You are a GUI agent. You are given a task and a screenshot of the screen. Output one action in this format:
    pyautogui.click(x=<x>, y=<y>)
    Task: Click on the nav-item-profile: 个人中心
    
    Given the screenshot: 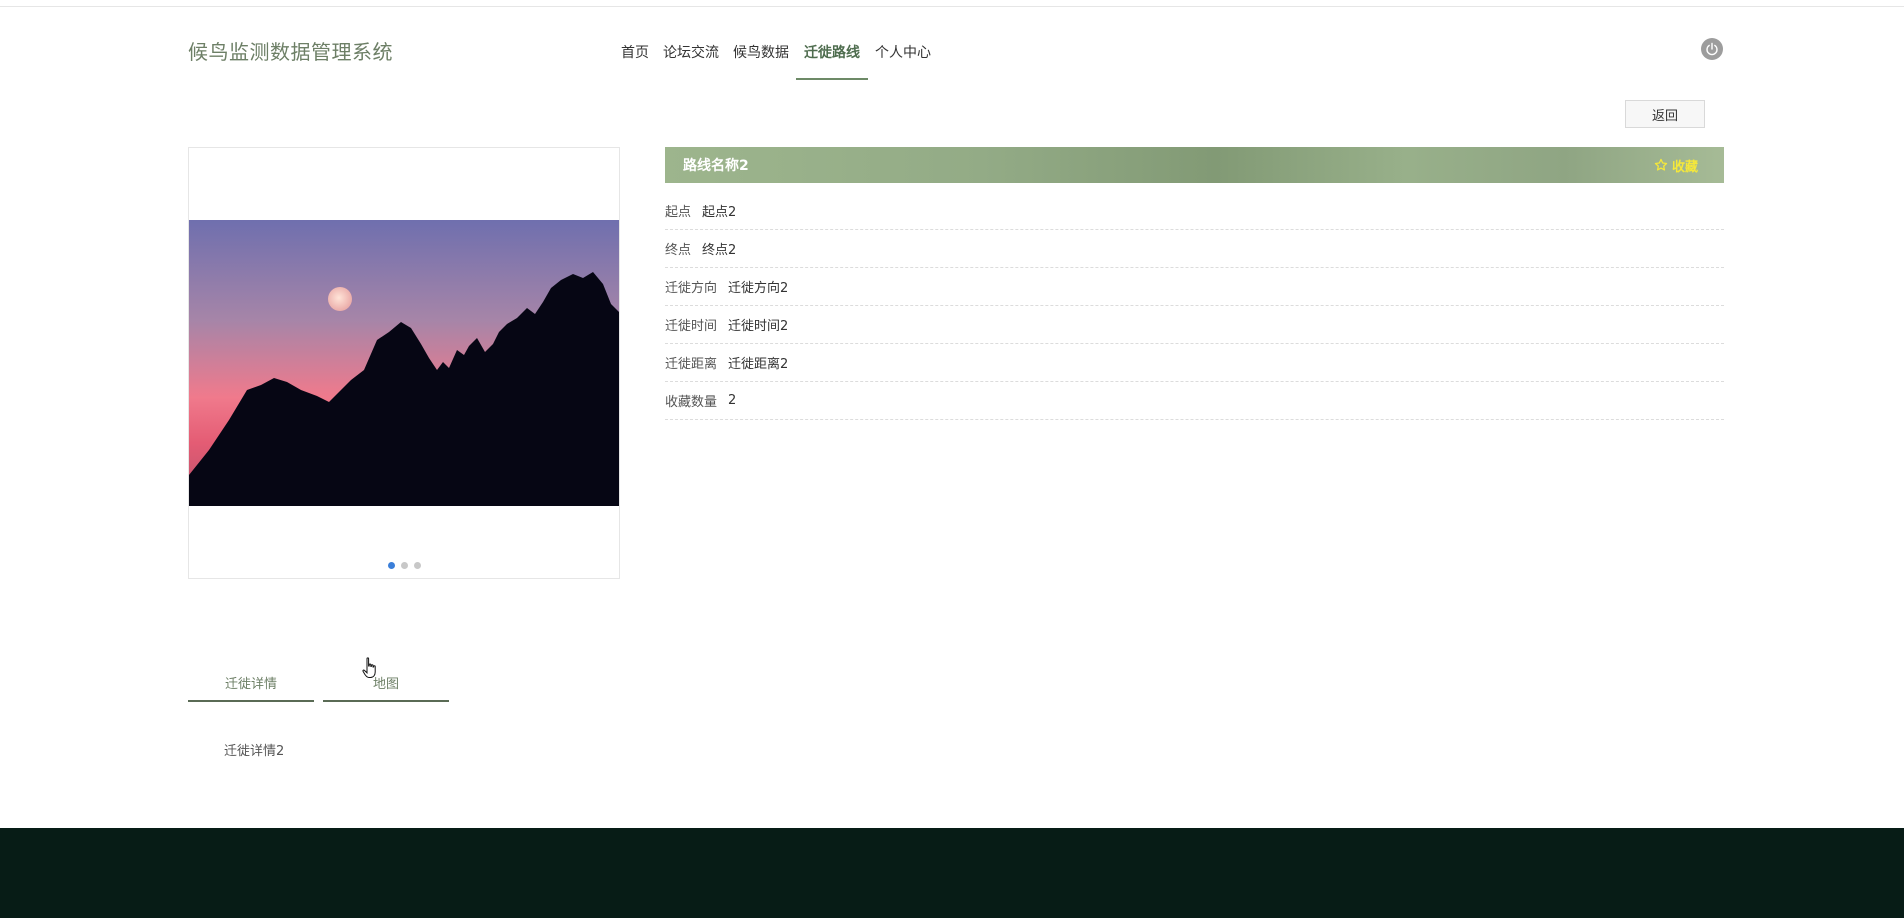 What is the action you would take?
    pyautogui.click(x=903, y=56)
    